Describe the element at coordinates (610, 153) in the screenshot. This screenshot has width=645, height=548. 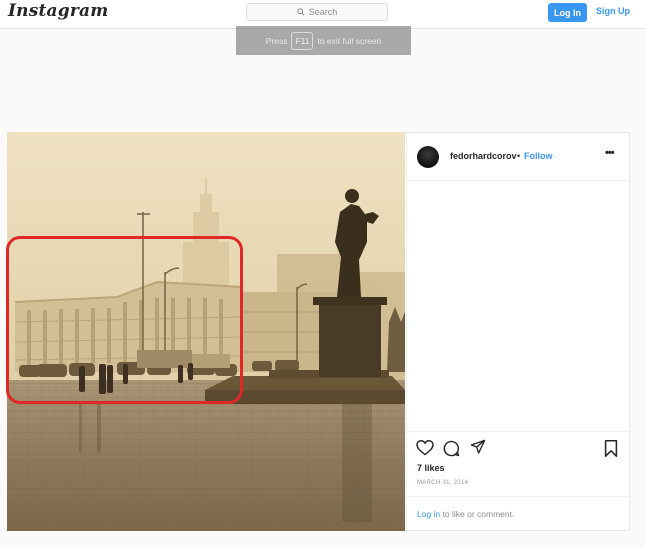
I see `more-options-icon: •••` at that location.